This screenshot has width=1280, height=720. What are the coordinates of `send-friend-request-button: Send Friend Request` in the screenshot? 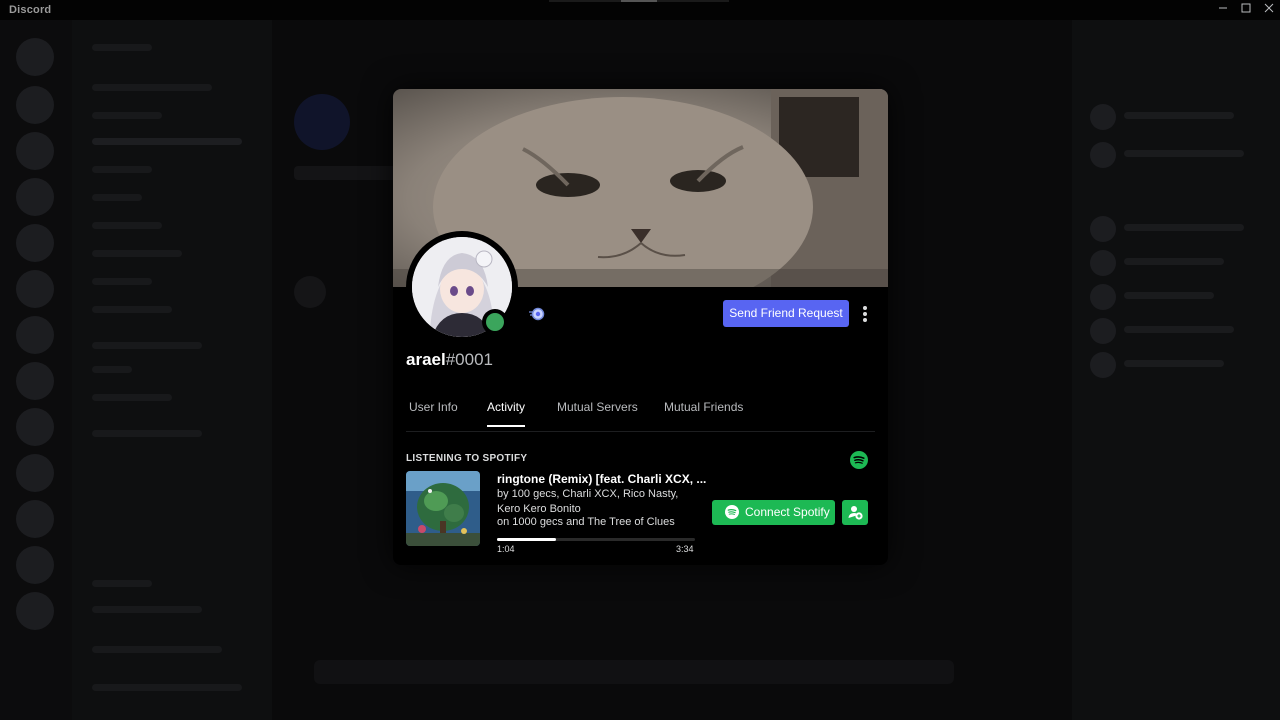 It's located at (786, 313).